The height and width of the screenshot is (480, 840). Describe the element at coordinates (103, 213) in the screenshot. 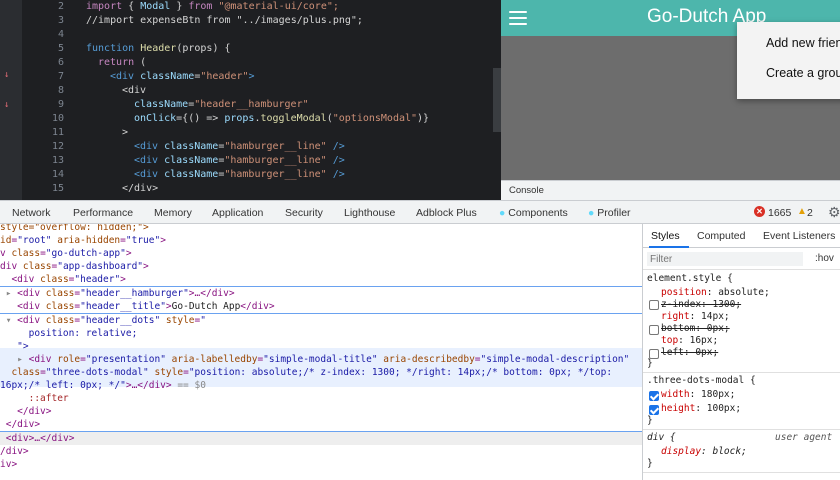

I see `tab-performance: Performance` at that location.